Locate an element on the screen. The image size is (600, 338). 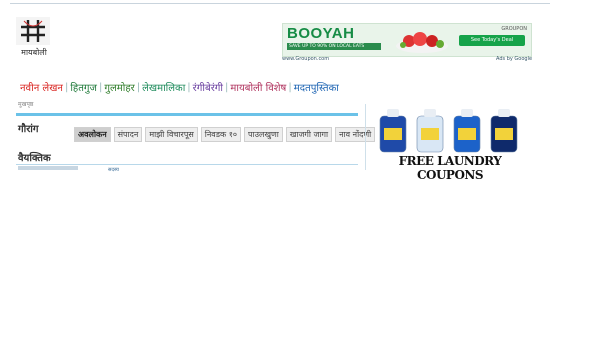
hash-grid-logo-icon is located at coordinates (33, 31).